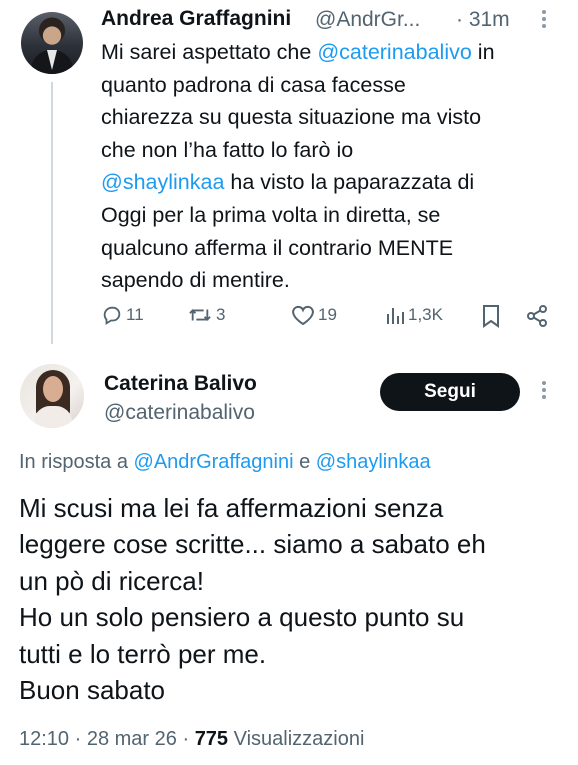 This screenshot has height=765, width=578. Describe the element at coordinates (271, 214) in the screenshot. I see `tweet-line: Oggi per la prima volta in diretta, se` at that location.